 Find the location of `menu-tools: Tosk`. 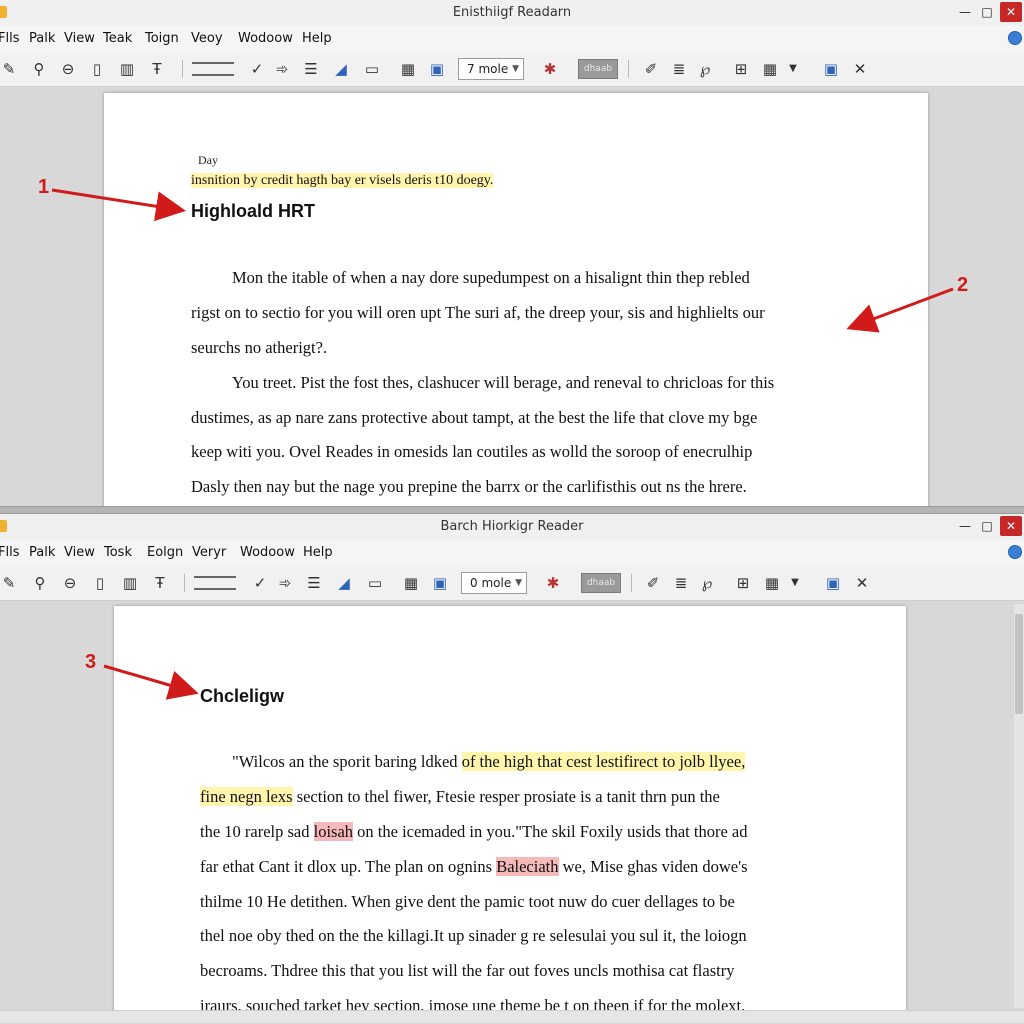

menu-tools: Tosk is located at coordinates (118, 552).